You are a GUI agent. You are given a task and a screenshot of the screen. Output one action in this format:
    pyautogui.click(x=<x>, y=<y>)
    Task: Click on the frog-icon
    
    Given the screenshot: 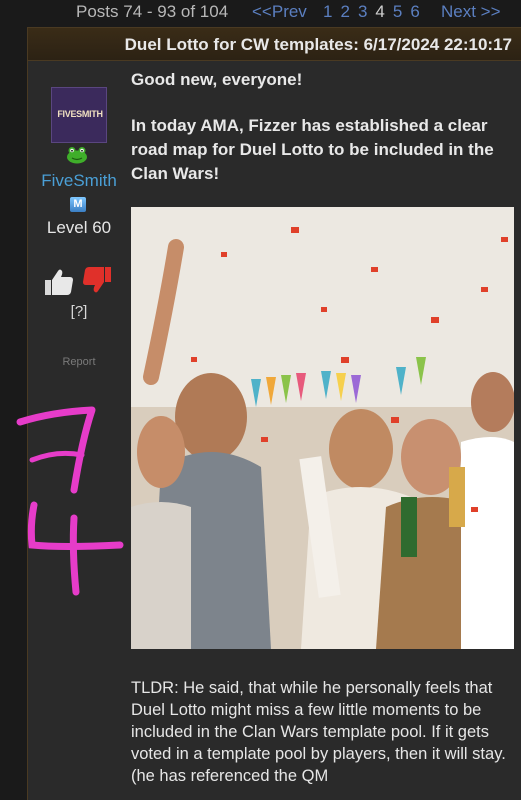 What is the action you would take?
    pyautogui.click(x=77, y=155)
    